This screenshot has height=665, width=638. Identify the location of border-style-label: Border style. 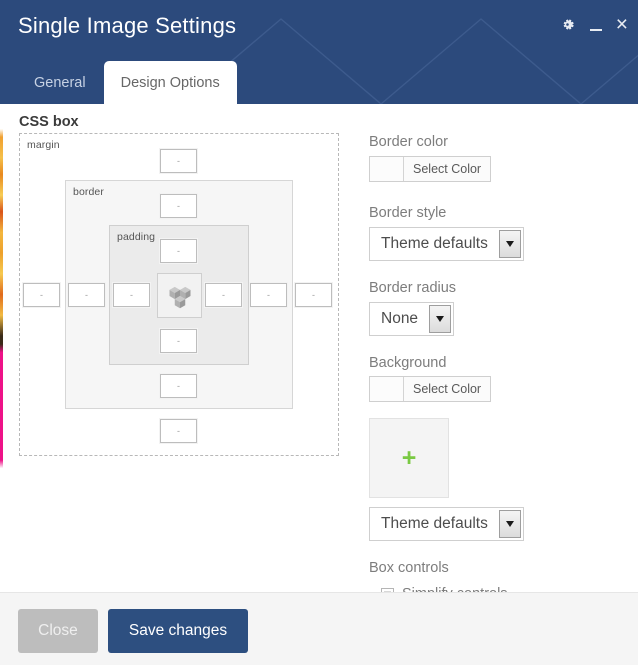
(408, 212).